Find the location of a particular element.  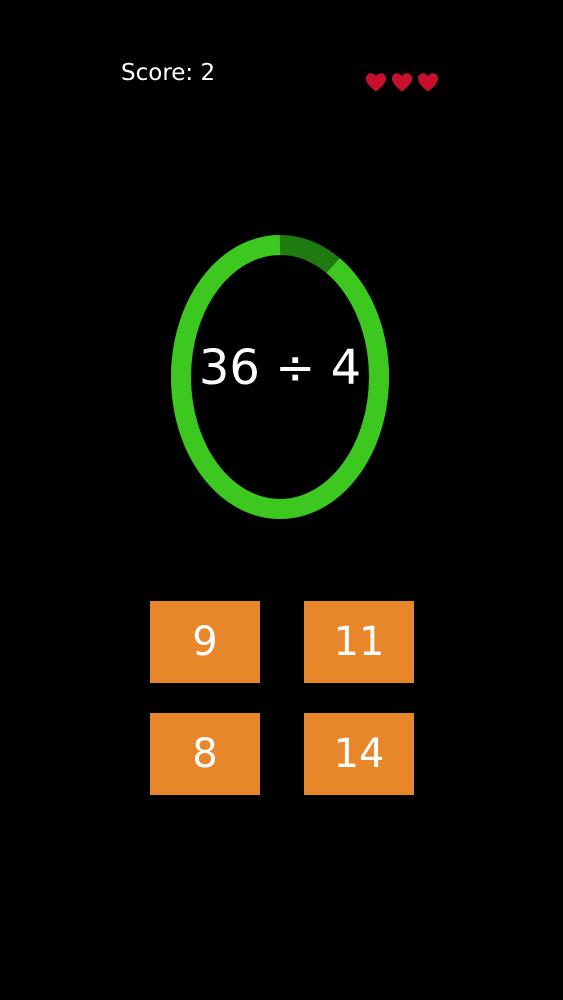

answer-button-2: 11 is located at coordinates (359, 642).